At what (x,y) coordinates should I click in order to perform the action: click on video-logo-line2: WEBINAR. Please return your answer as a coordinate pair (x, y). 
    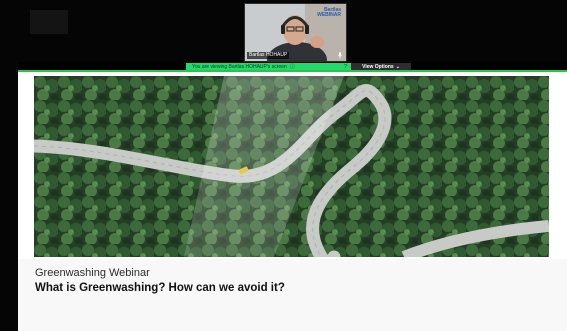
    Looking at the image, I should click on (329, 15).